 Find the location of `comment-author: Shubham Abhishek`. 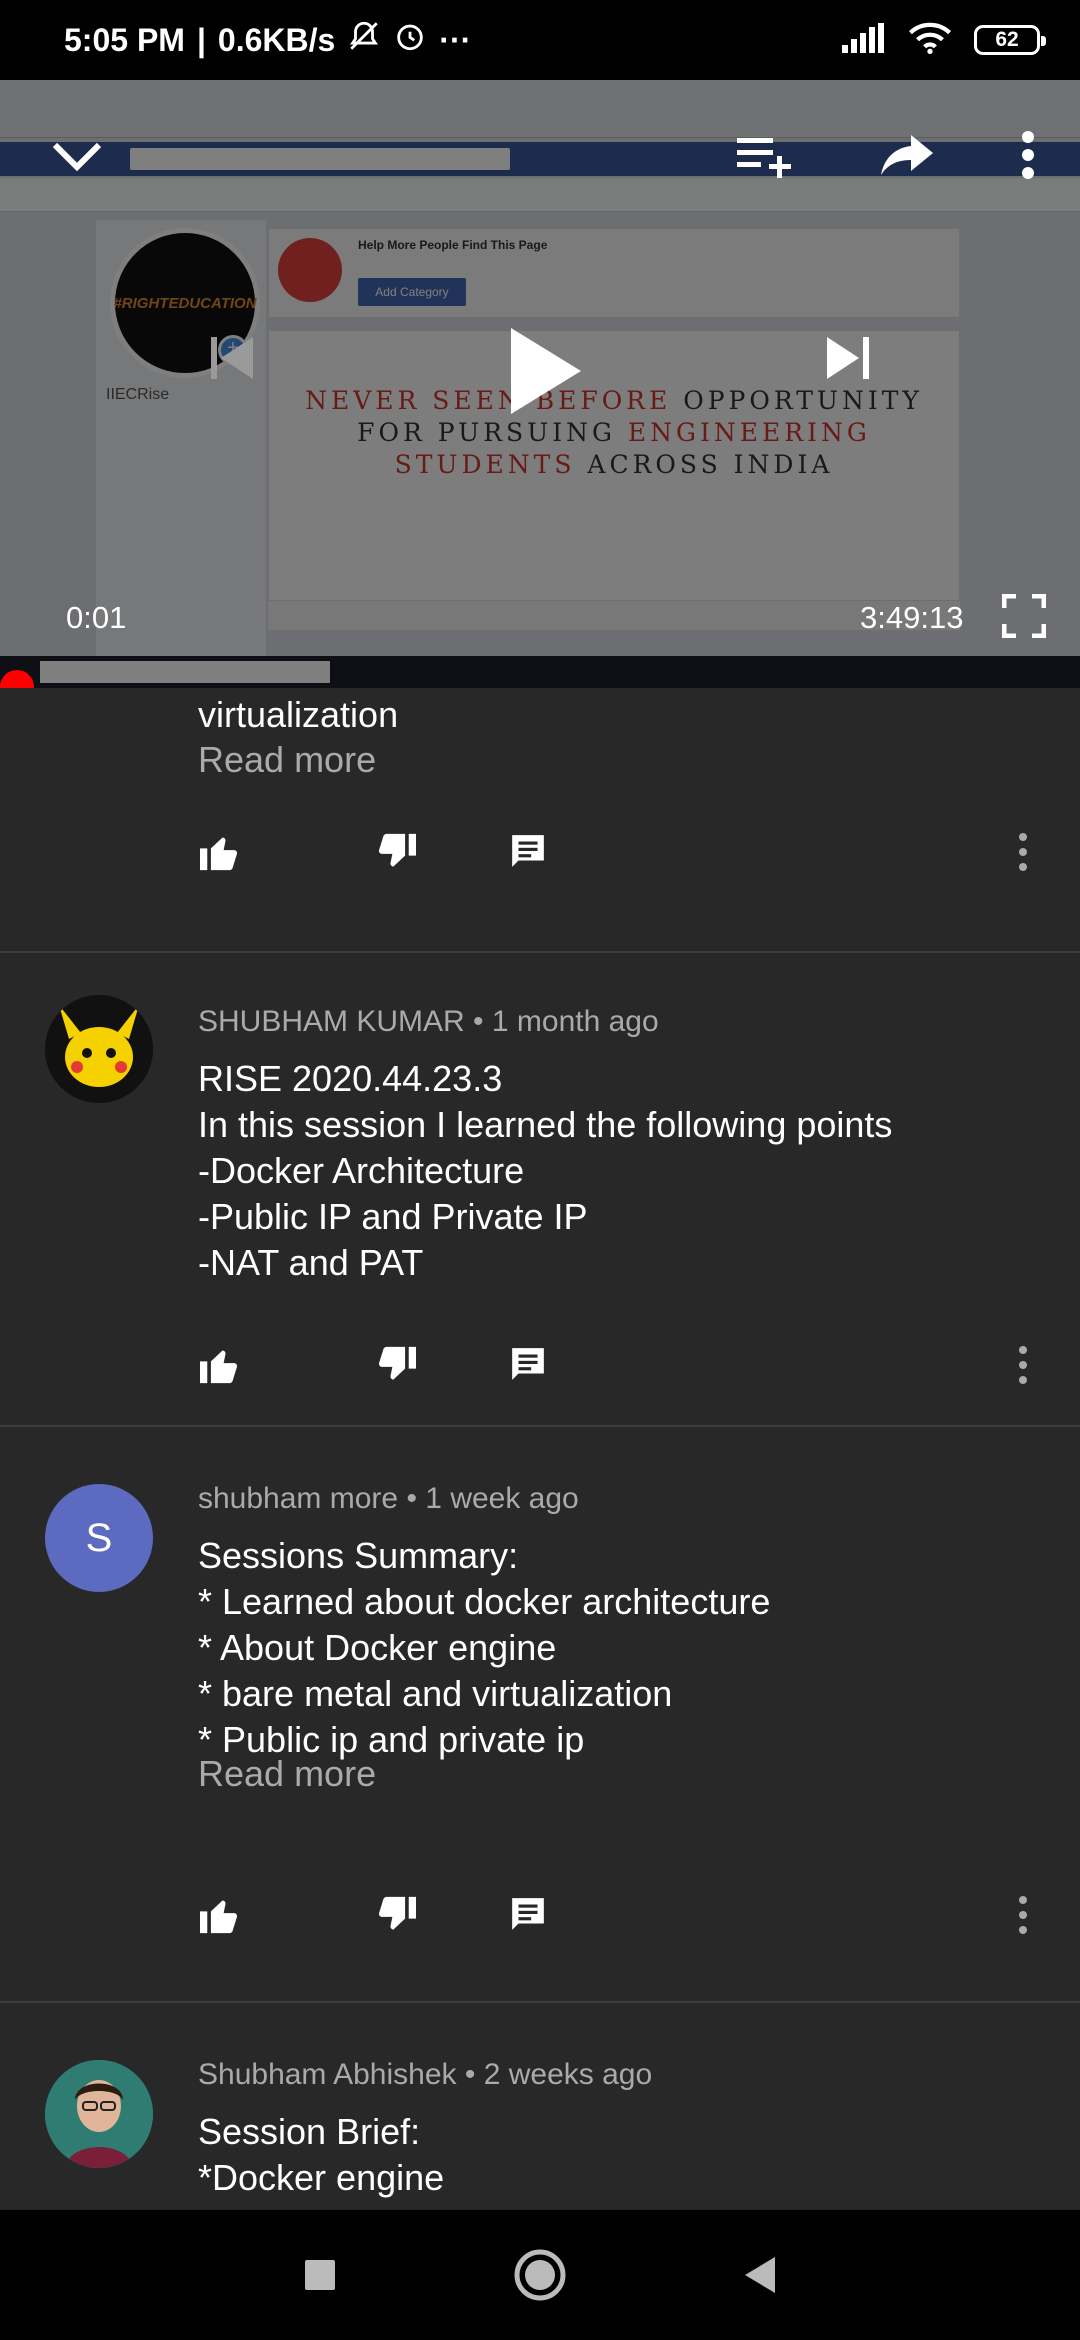

comment-author: Shubham Abhishek is located at coordinates (327, 2074).